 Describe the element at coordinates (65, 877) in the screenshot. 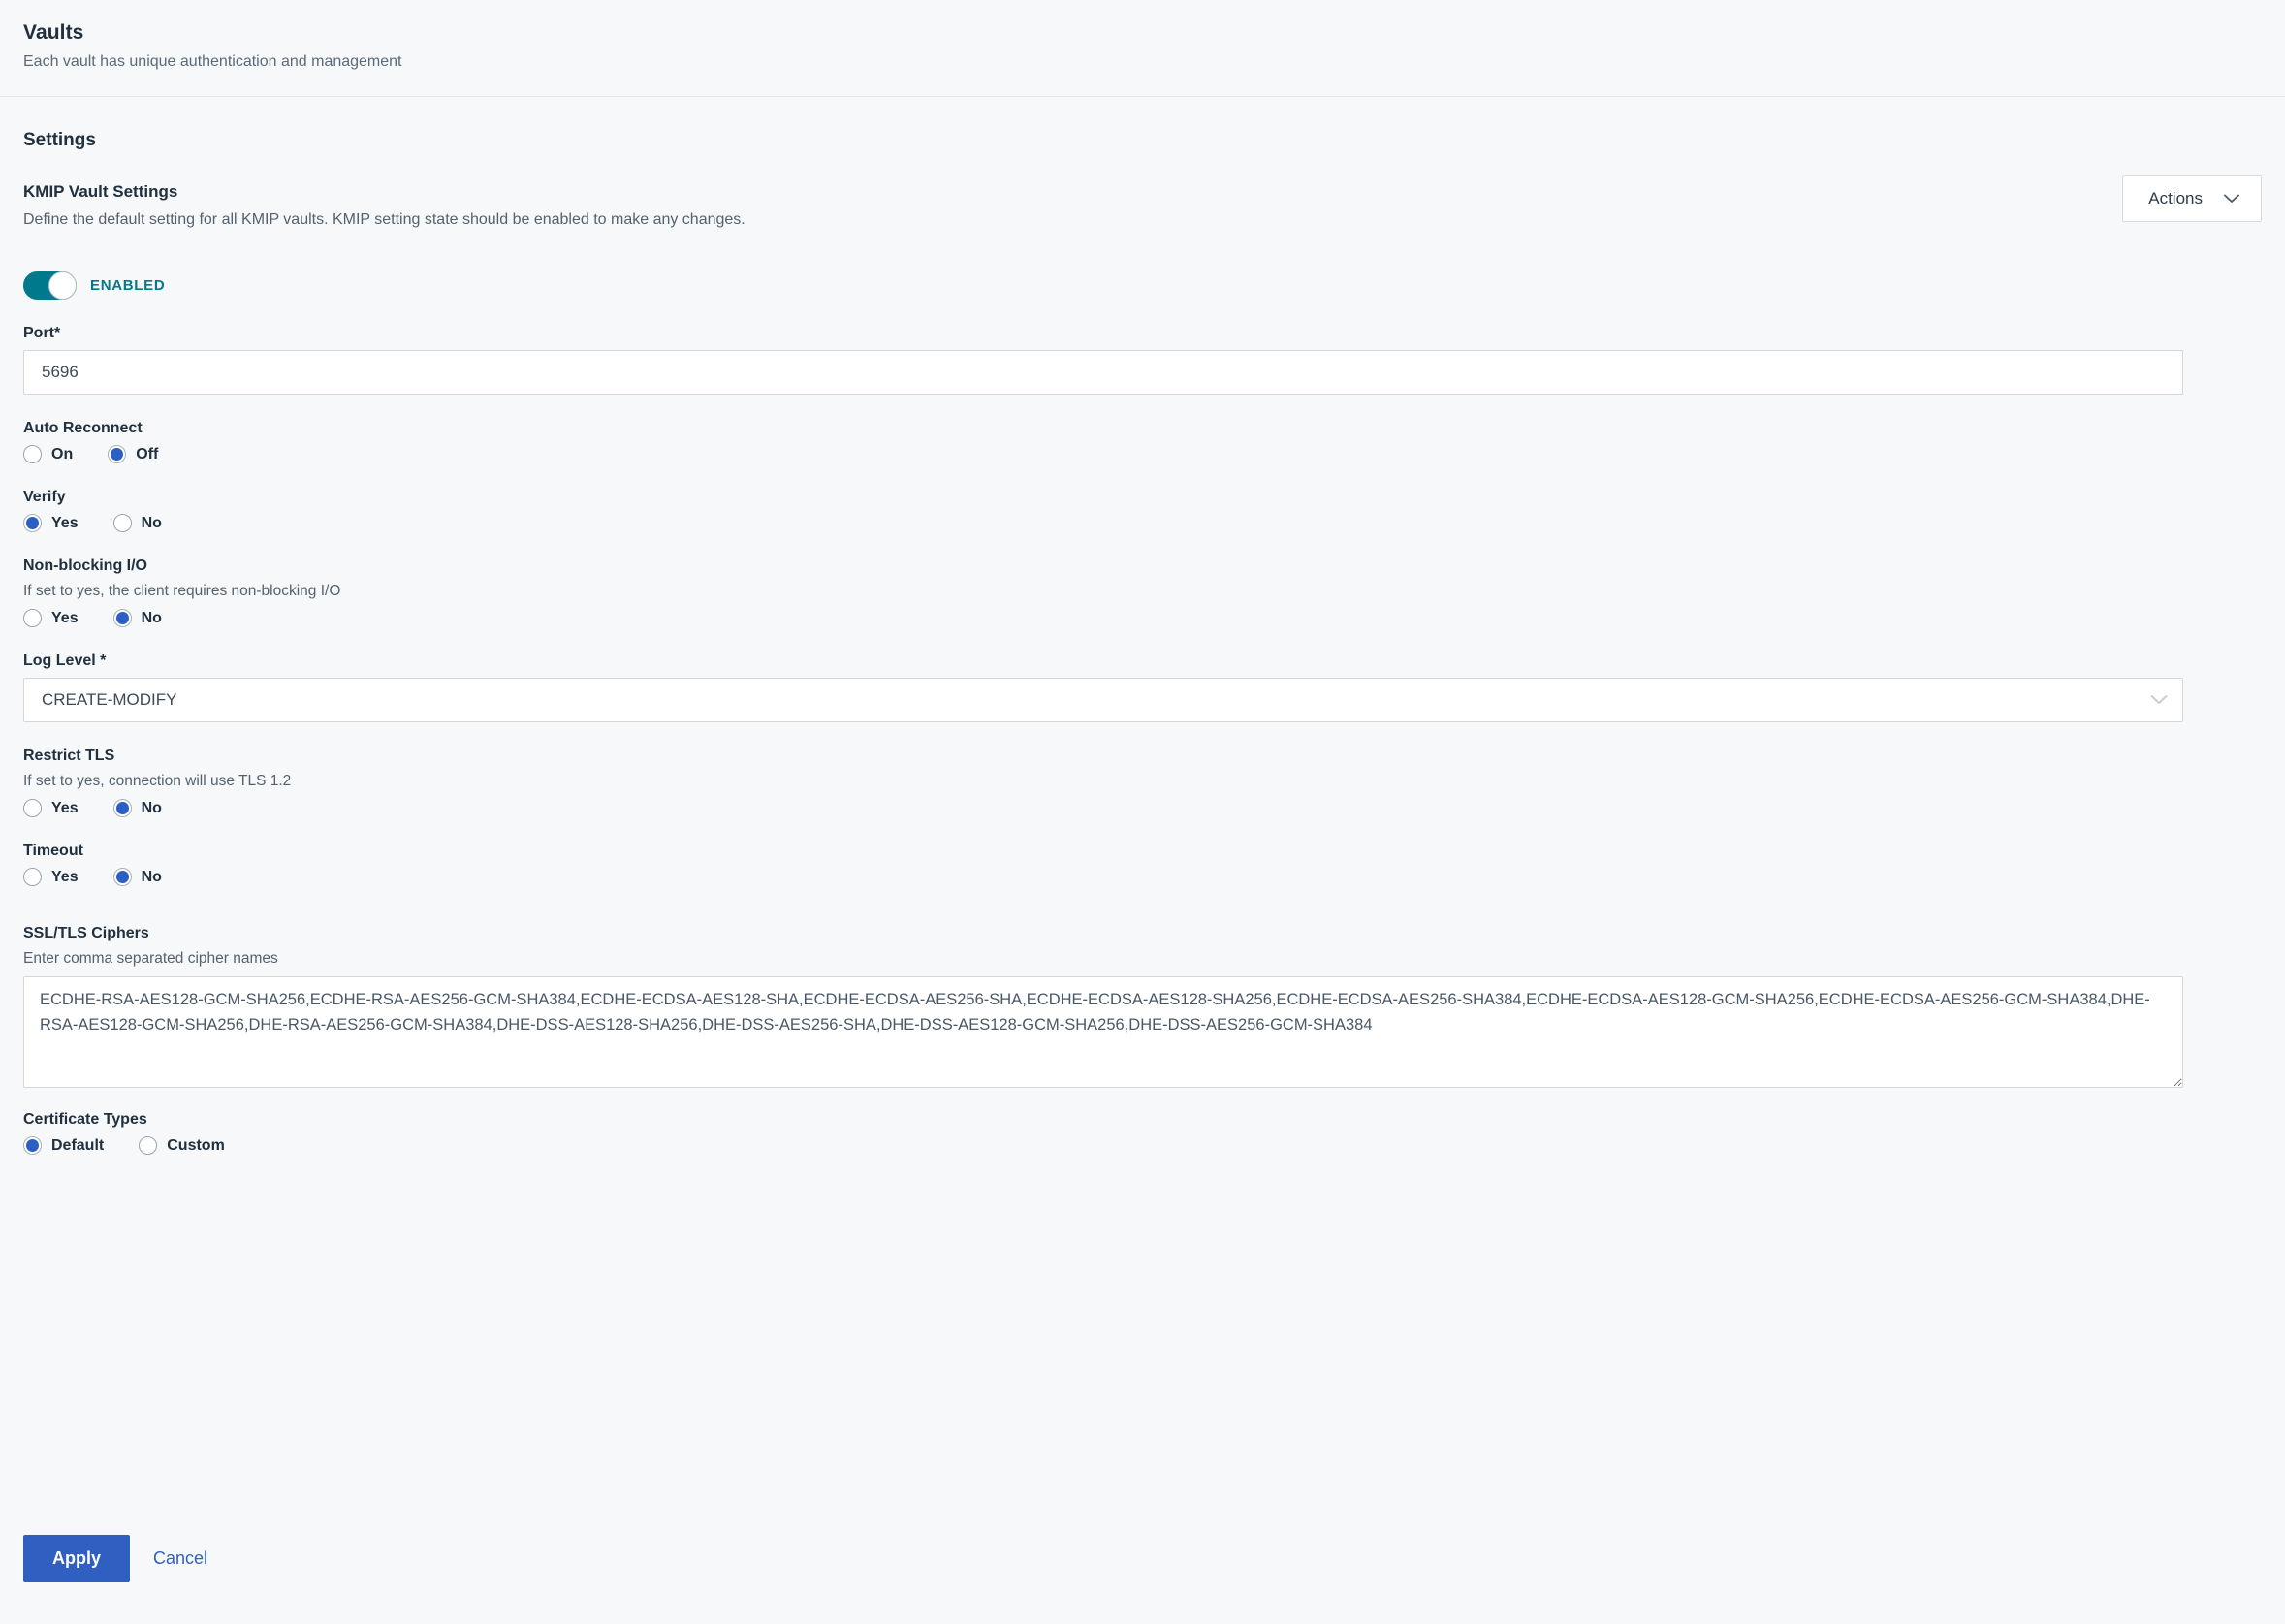

I see `timeout-option-yes-label: Yes` at that location.